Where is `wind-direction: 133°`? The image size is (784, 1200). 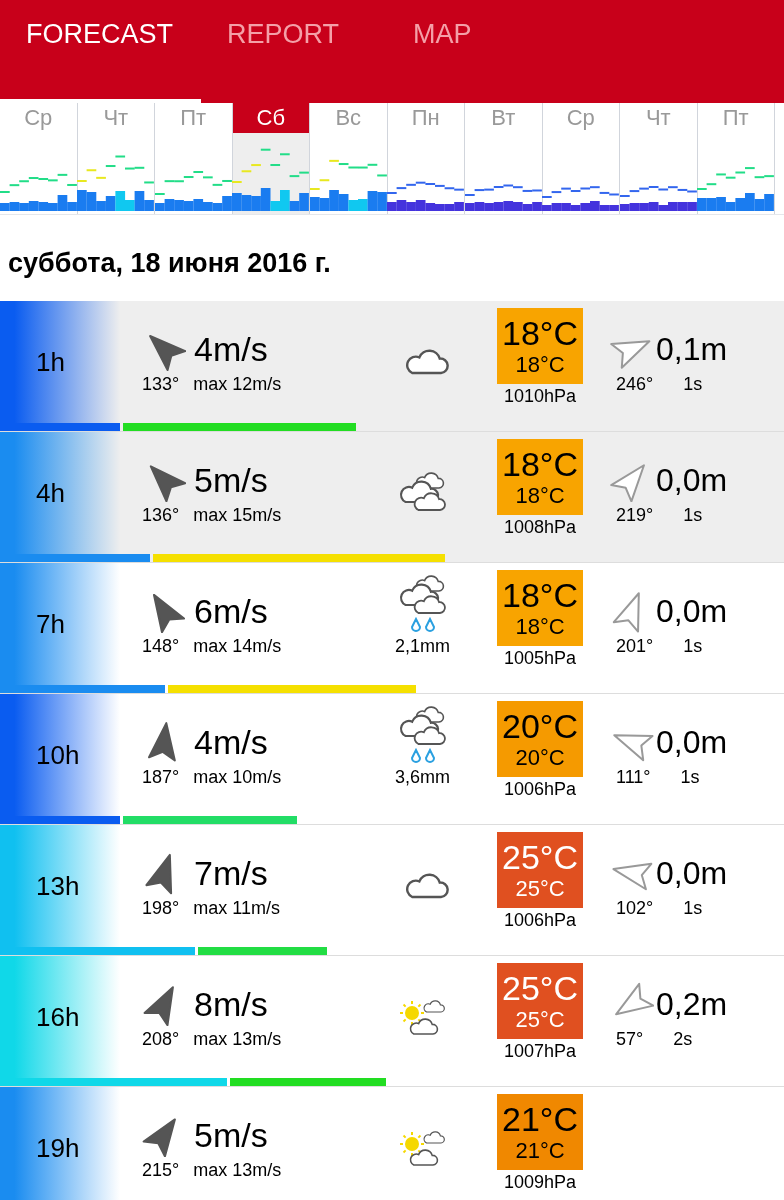
wind-direction: 133° is located at coordinates (161, 384).